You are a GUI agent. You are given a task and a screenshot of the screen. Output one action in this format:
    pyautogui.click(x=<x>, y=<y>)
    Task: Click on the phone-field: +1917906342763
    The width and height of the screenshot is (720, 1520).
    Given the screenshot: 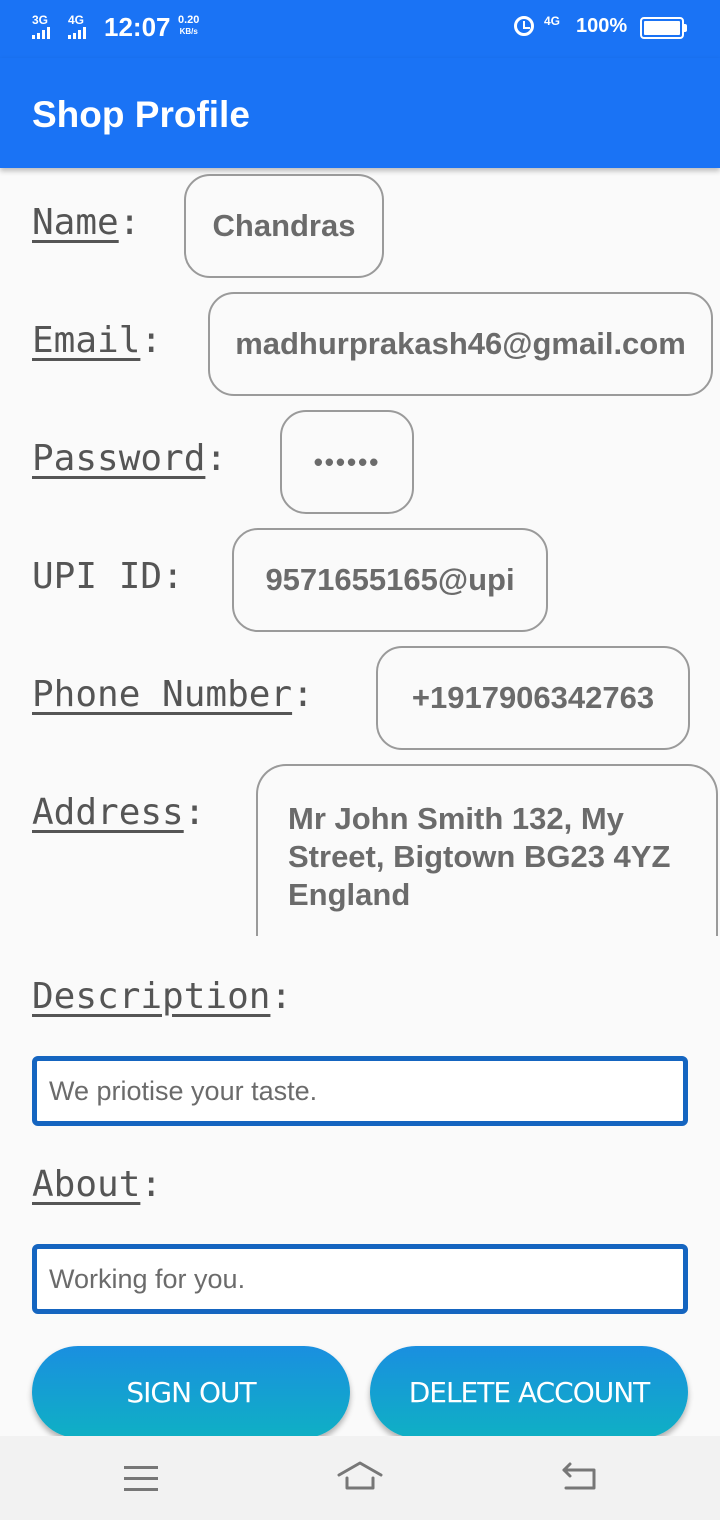 What is the action you would take?
    pyautogui.click(x=533, y=698)
    